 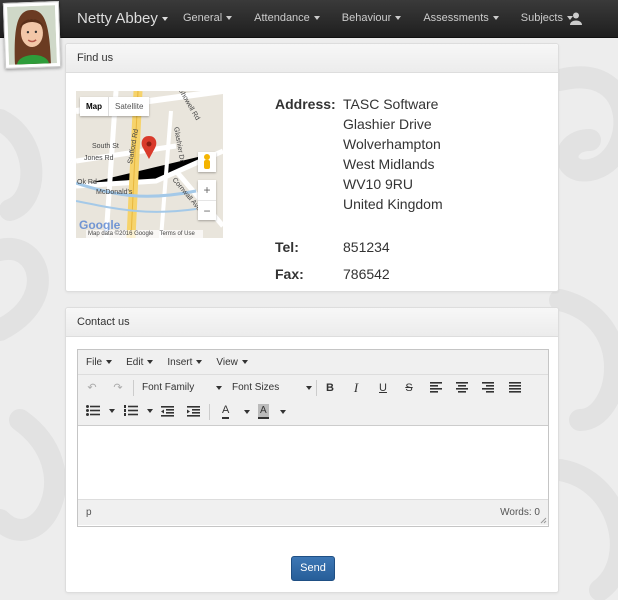 What do you see at coordinates (356, 388) in the screenshot?
I see `italic-icon: I` at bounding box center [356, 388].